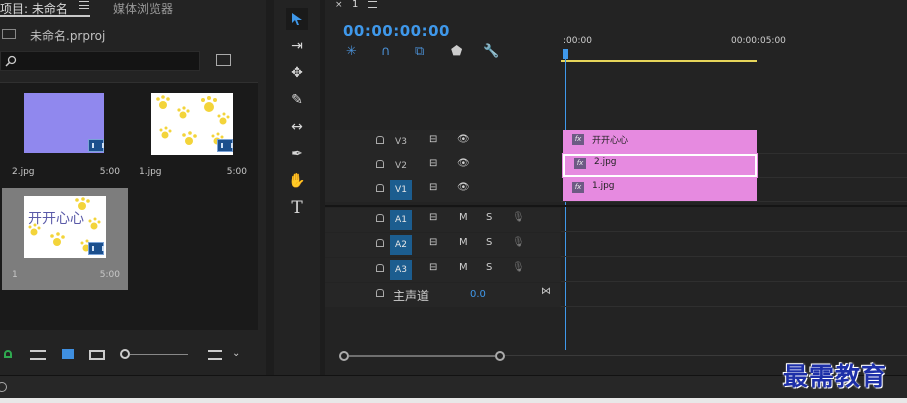  What do you see at coordinates (419, 51) in the screenshot?
I see `linked-selection-icon: ⧉` at bounding box center [419, 51].